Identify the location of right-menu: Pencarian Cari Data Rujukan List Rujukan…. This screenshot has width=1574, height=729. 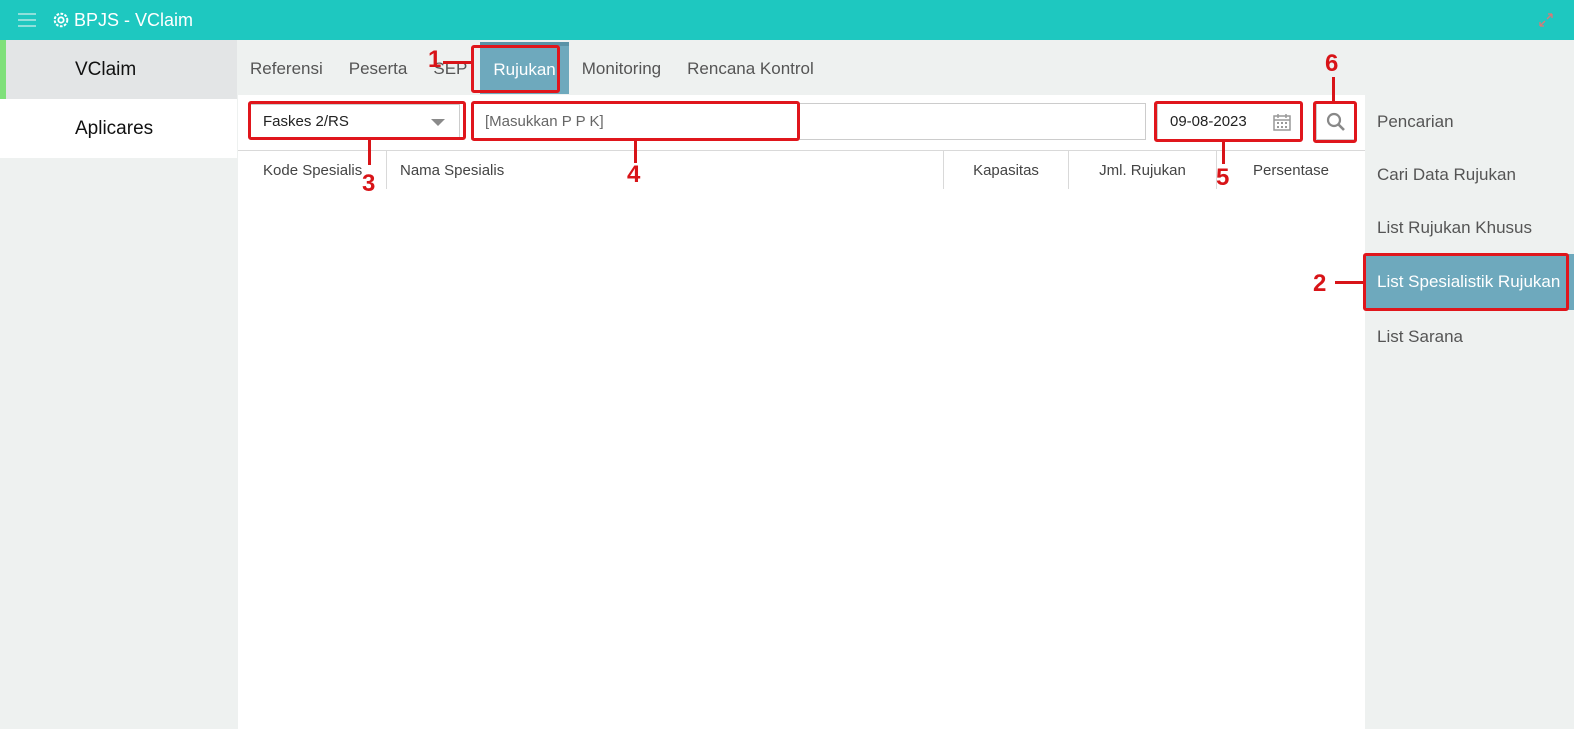
(1469, 229).